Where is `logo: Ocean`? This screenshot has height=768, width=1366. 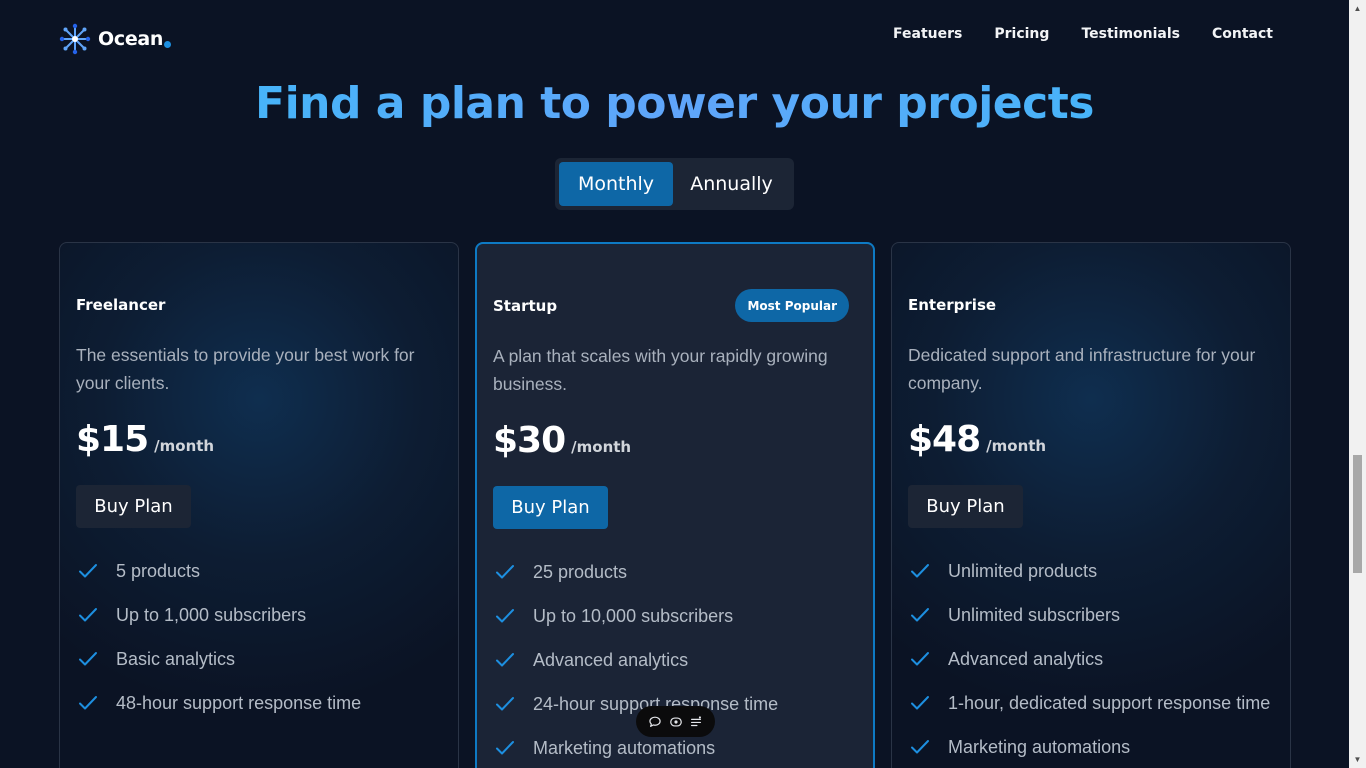
logo: Ocean is located at coordinates (115, 39).